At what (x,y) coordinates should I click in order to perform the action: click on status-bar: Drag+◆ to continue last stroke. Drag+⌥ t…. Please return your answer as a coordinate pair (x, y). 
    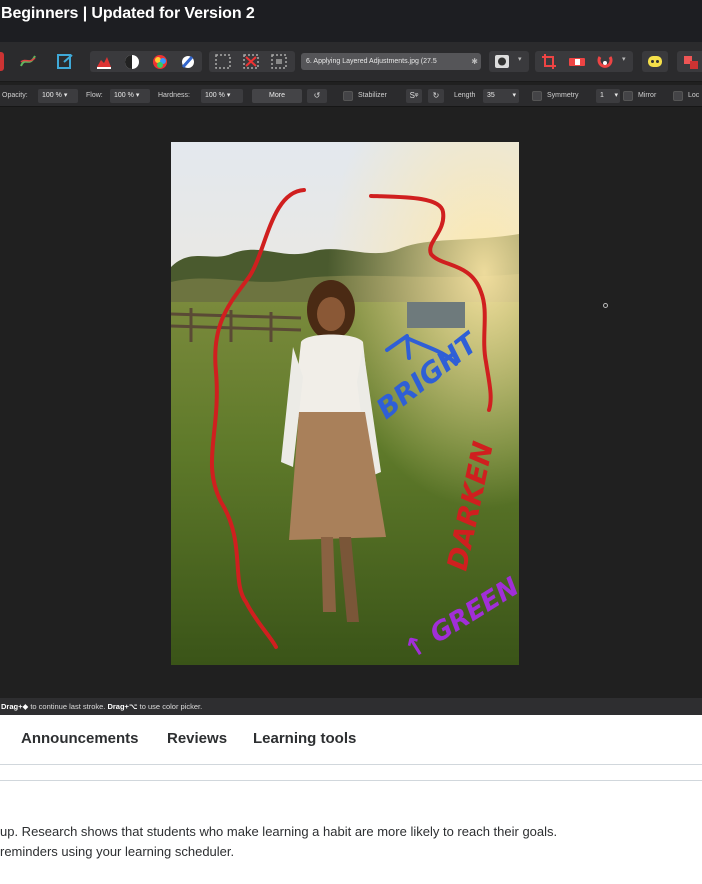
    Looking at the image, I should click on (351, 706).